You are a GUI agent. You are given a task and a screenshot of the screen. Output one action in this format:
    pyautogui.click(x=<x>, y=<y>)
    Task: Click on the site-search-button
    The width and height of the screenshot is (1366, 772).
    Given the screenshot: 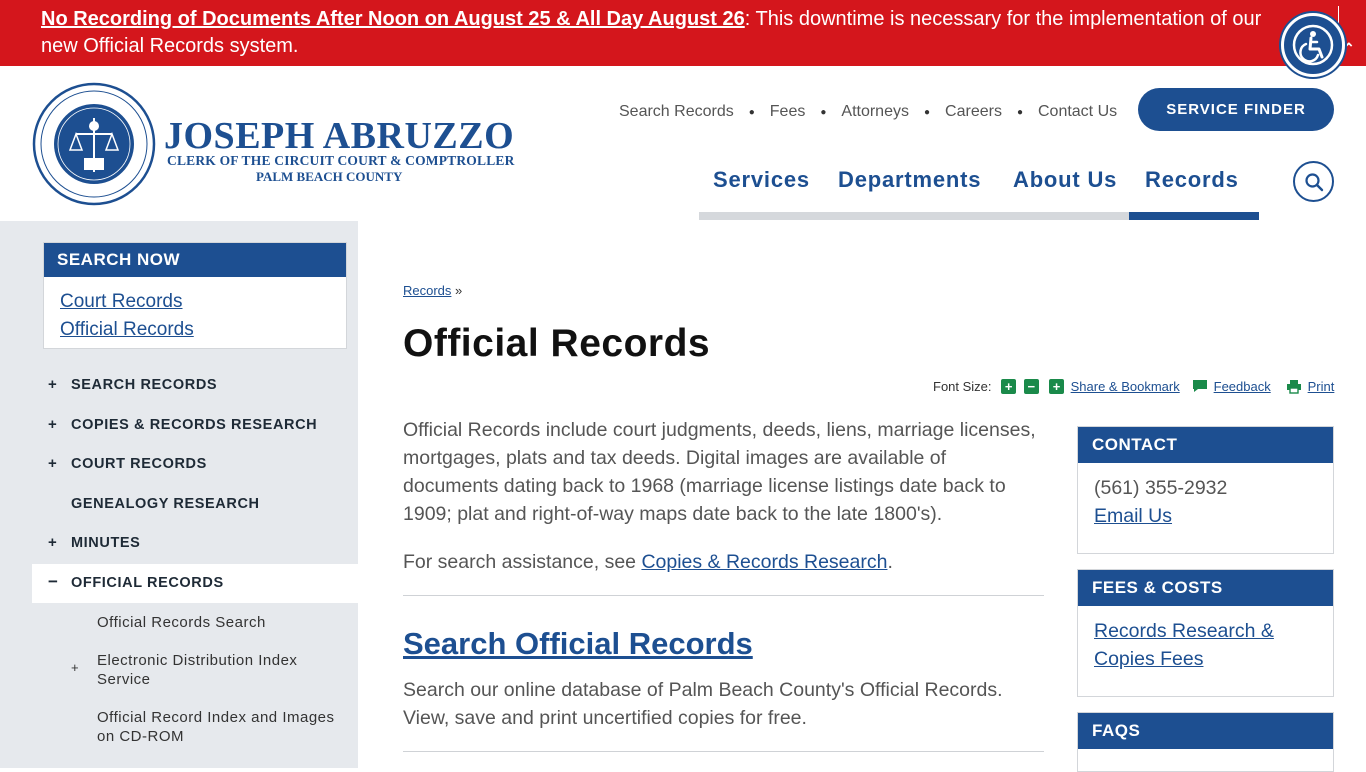 What is the action you would take?
    pyautogui.click(x=1313, y=181)
    